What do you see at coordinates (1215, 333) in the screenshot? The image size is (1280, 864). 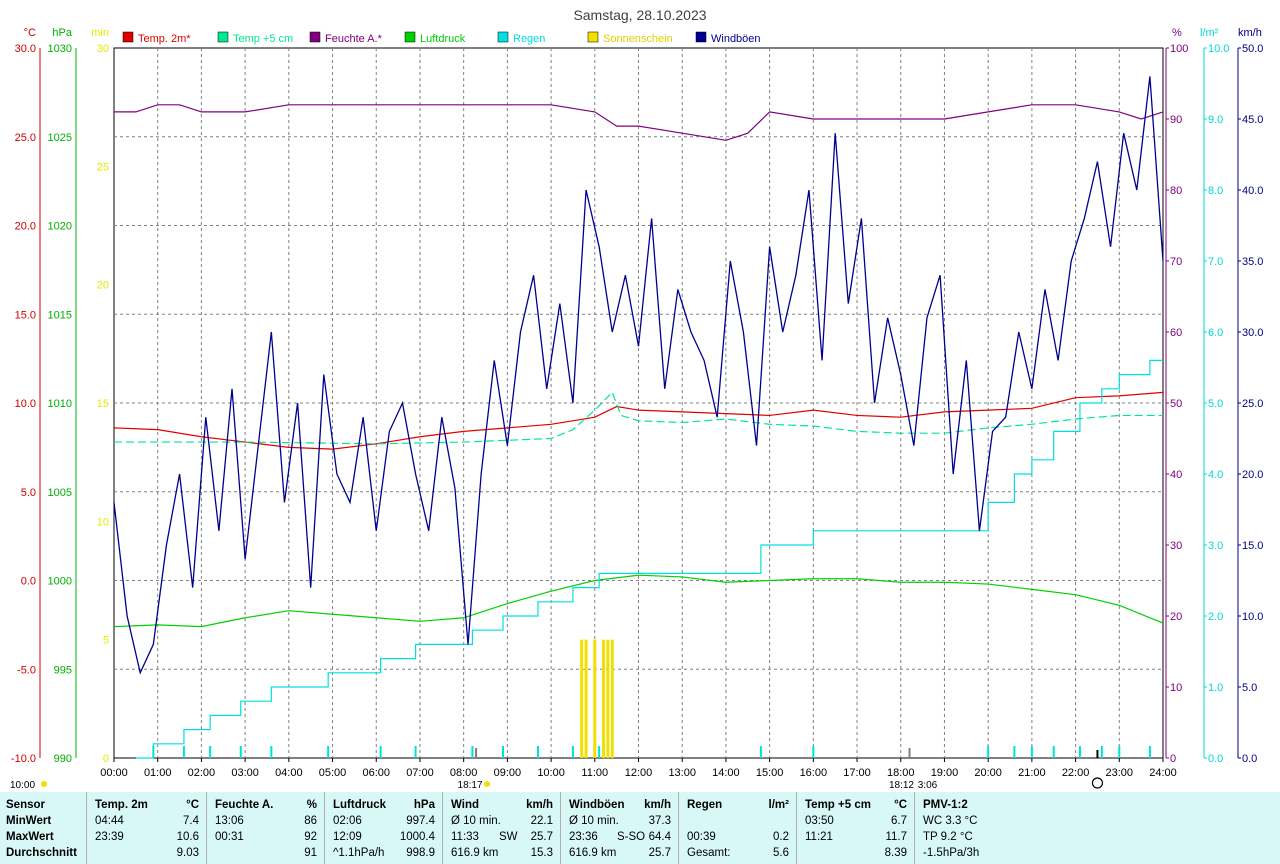 I see `rain-axis-tick-label: 6.0` at bounding box center [1215, 333].